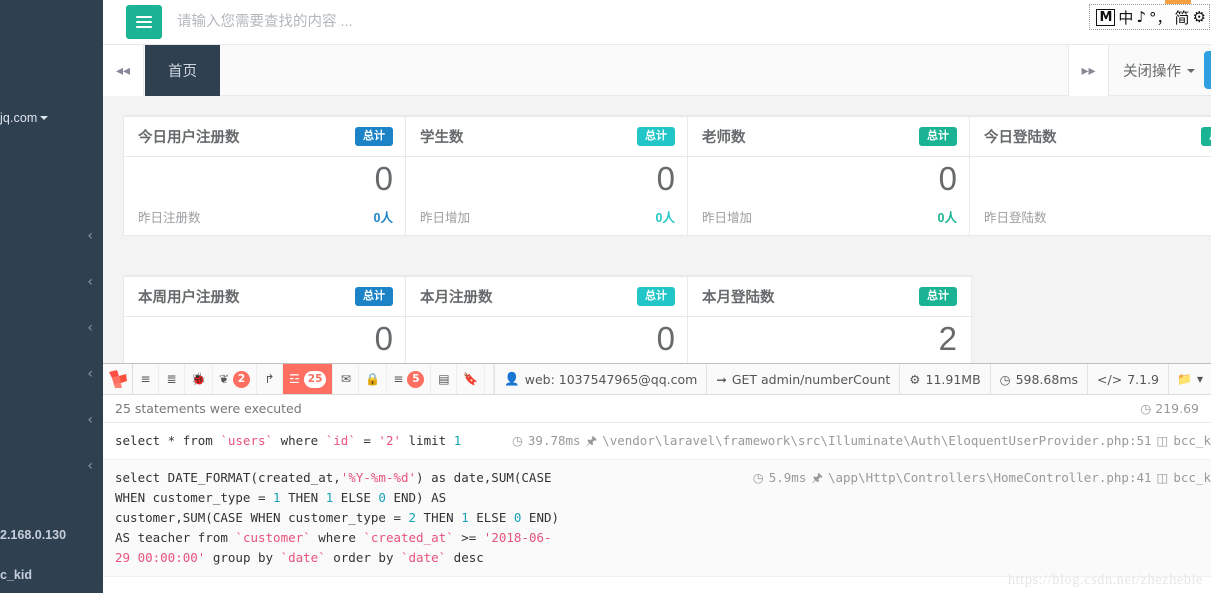 Image resolution: width=1211 pixels, height=593 pixels. What do you see at coordinates (51, 74) in the screenshot?
I see `sidebar-user-panel: jq.com` at bounding box center [51, 74].